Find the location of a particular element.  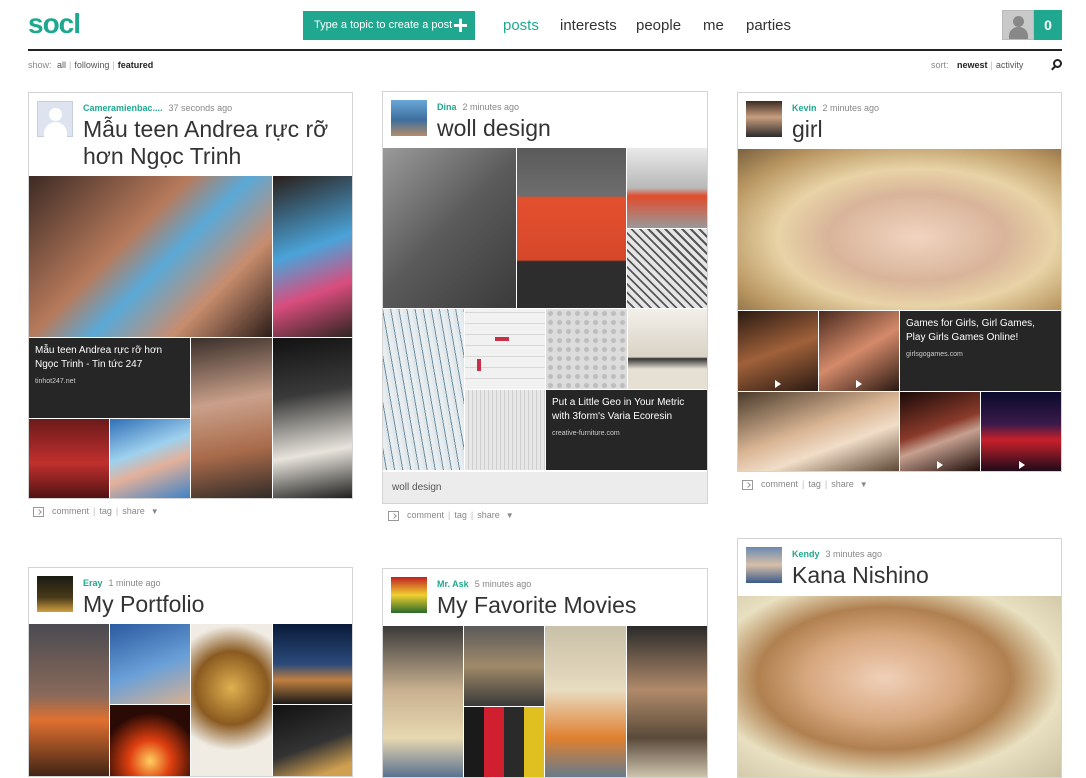

sort-activity: activity is located at coordinates (1010, 65).